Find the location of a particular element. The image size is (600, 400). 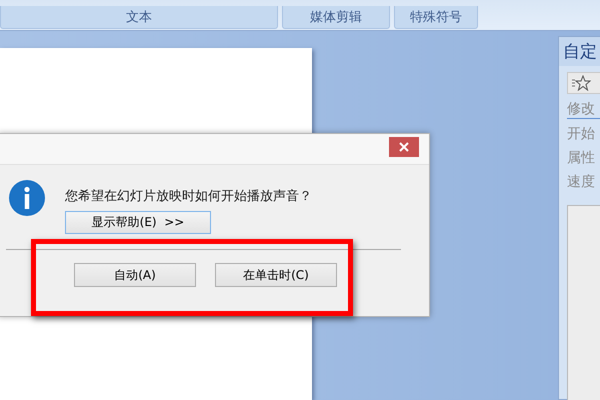

dialog-button: 自动(A) is located at coordinates (135, 275).